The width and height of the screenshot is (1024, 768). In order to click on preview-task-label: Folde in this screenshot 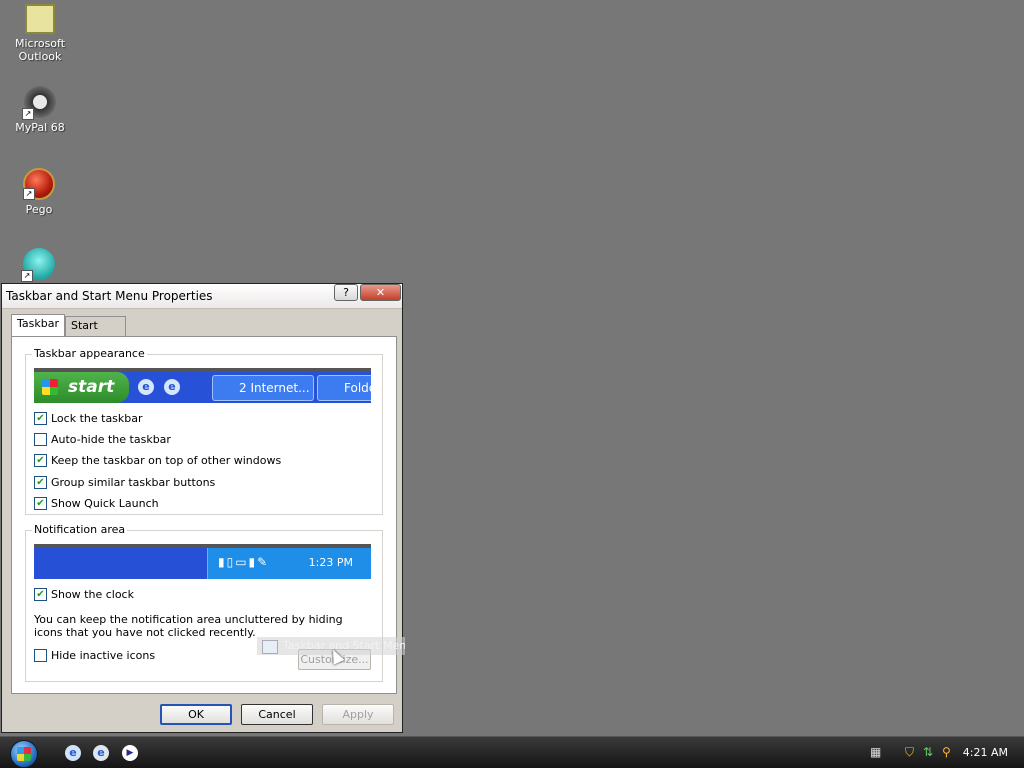, I will do `click(357, 388)`.